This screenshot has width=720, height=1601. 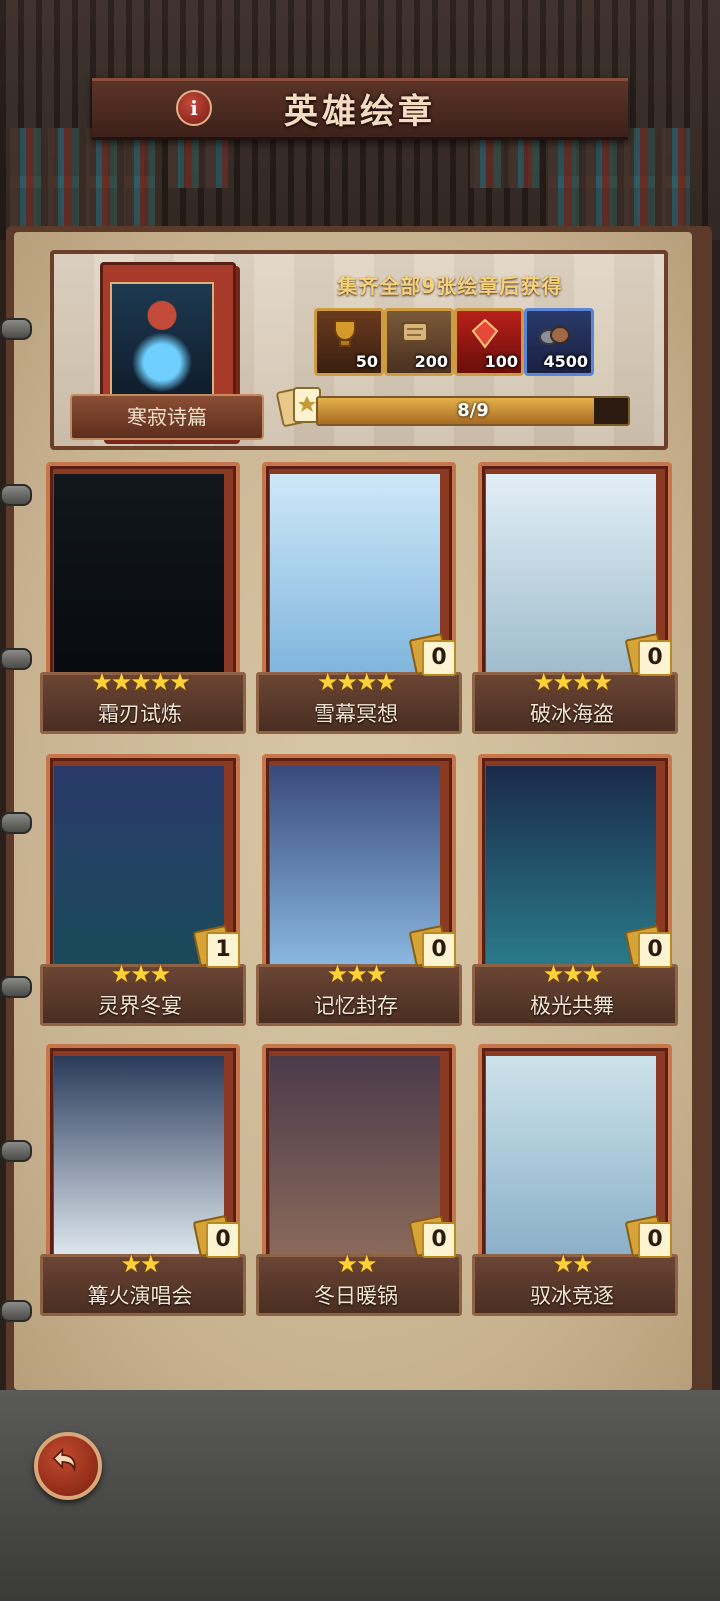 What do you see at coordinates (565, 361) in the screenshot?
I see `reward-qty: 4500` at bounding box center [565, 361].